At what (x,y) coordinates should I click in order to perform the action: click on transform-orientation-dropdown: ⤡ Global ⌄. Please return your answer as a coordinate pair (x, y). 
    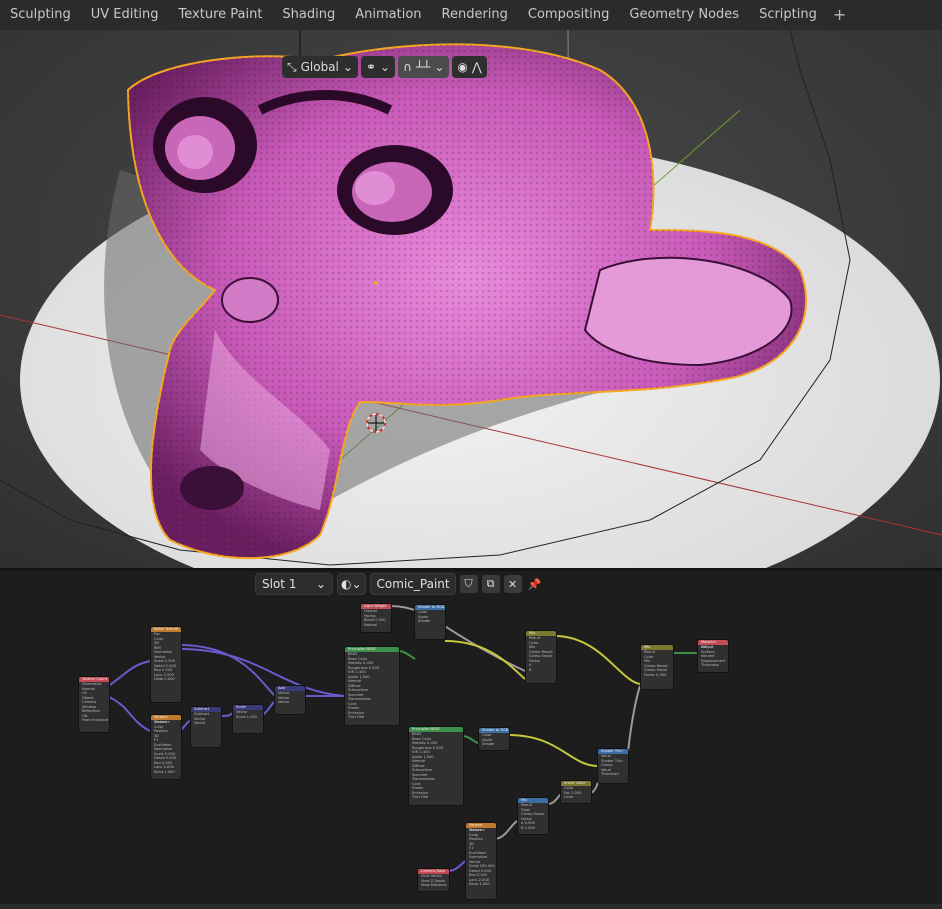
    Looking at the image, I should click on (320, 67).